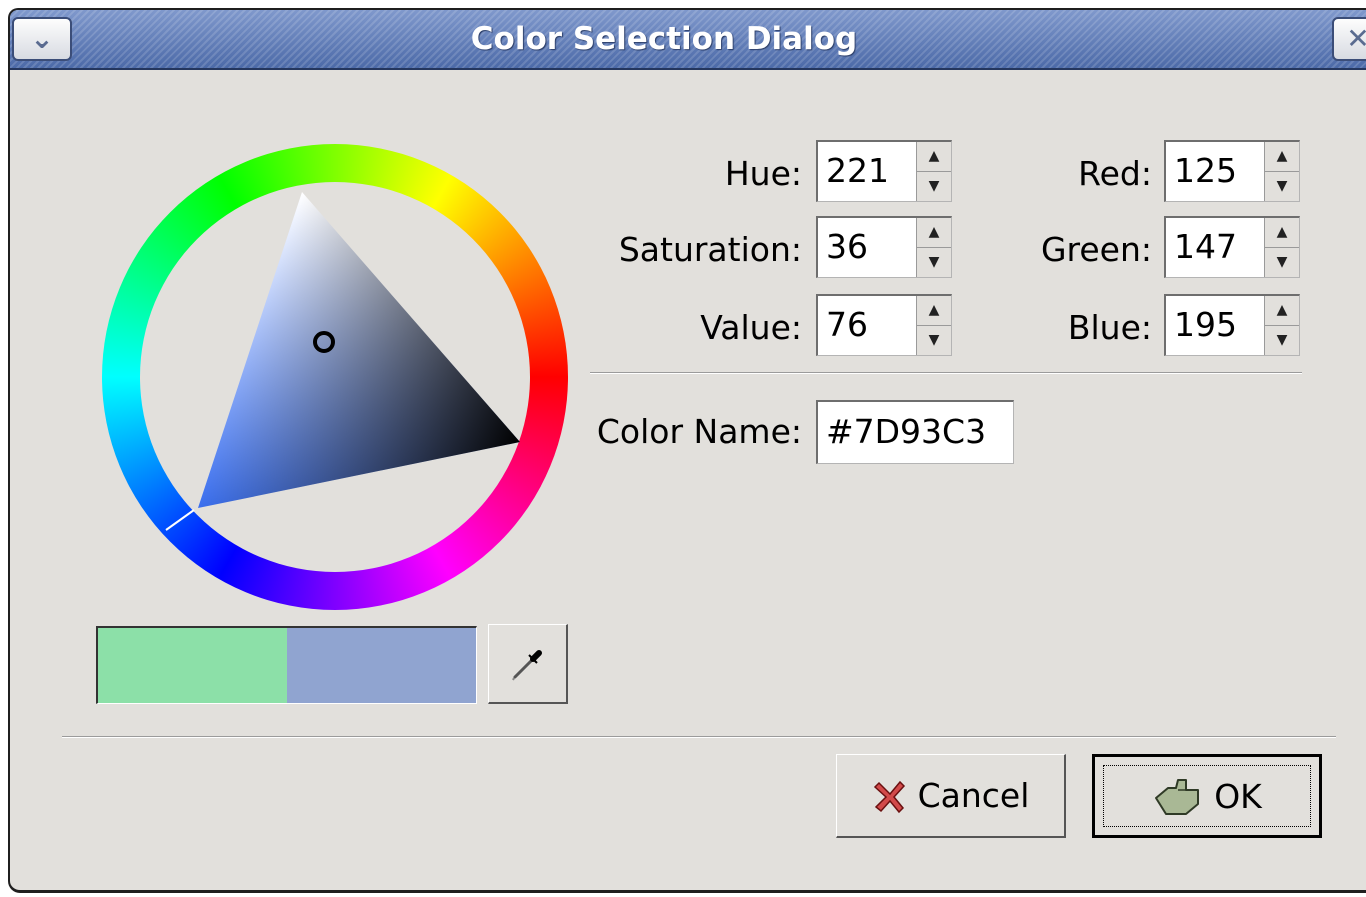 Image resolution: width=1366 pixels, height=897 pixels. What do you see at coordinates (1282, 157) in the screenshot?
I see `red-increment-icon: ▲` at bounding box center [1282, 157].